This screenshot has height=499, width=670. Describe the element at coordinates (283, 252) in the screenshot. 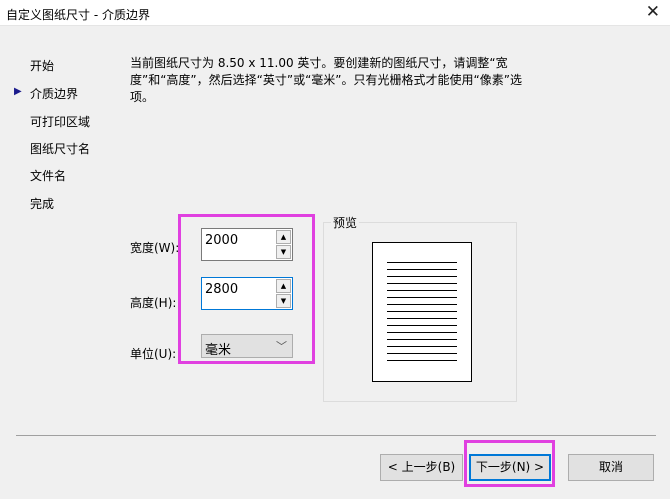

I see `width-down-arrow-icon: ▼` at that location.